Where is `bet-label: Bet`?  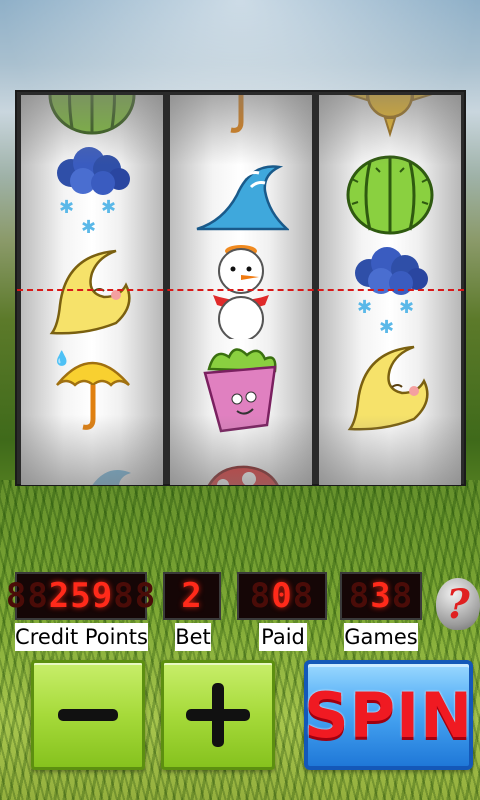 bet-label: Bet is located at coordinates (193, 637).